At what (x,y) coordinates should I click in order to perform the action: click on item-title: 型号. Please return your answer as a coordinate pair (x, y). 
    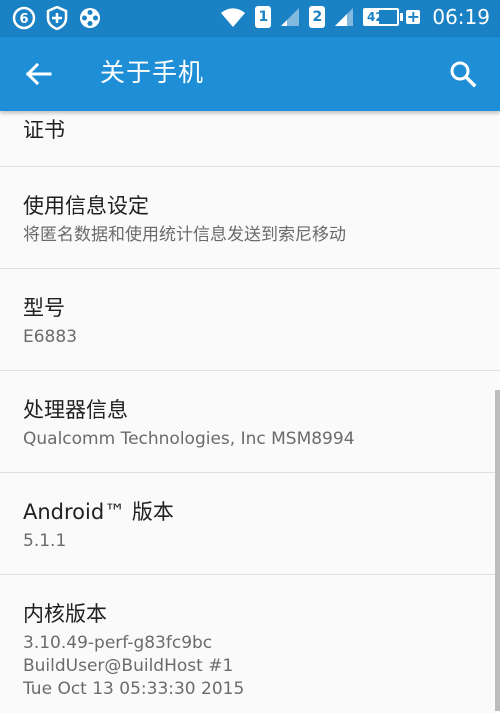
    Looking at the image, I should click on (44, 308).